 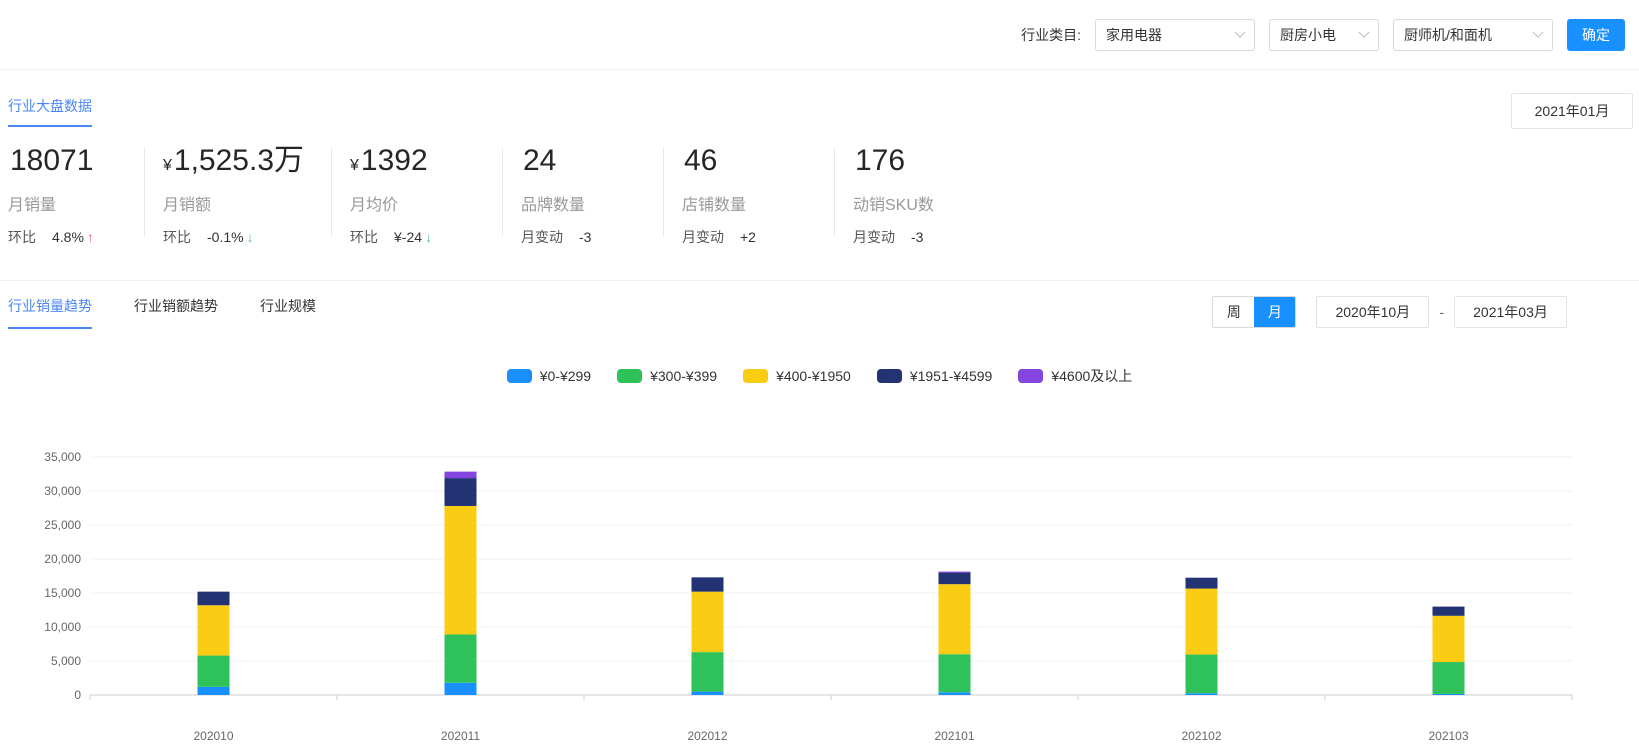 What do you see at coordinates (880, 160) in the screenshot?
I see `kpi-value: 176` at bounding box center [880, 160].